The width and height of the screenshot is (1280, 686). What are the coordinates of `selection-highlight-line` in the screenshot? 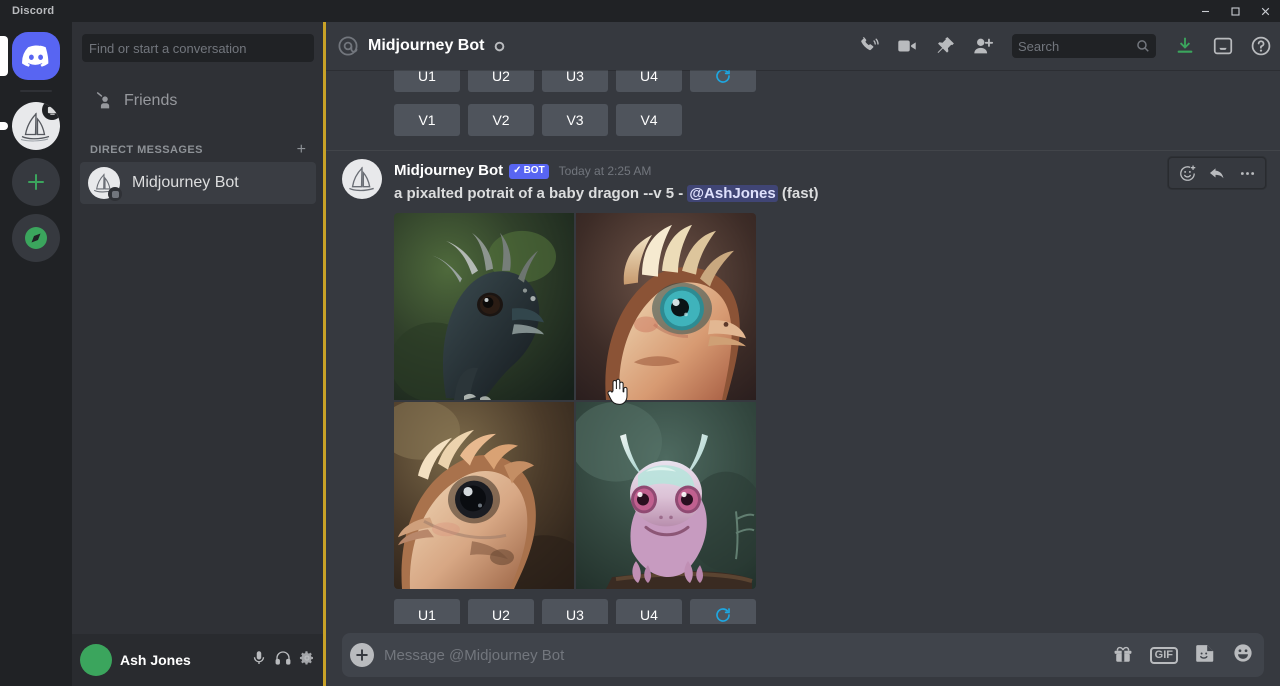 It's located at (324, 354).